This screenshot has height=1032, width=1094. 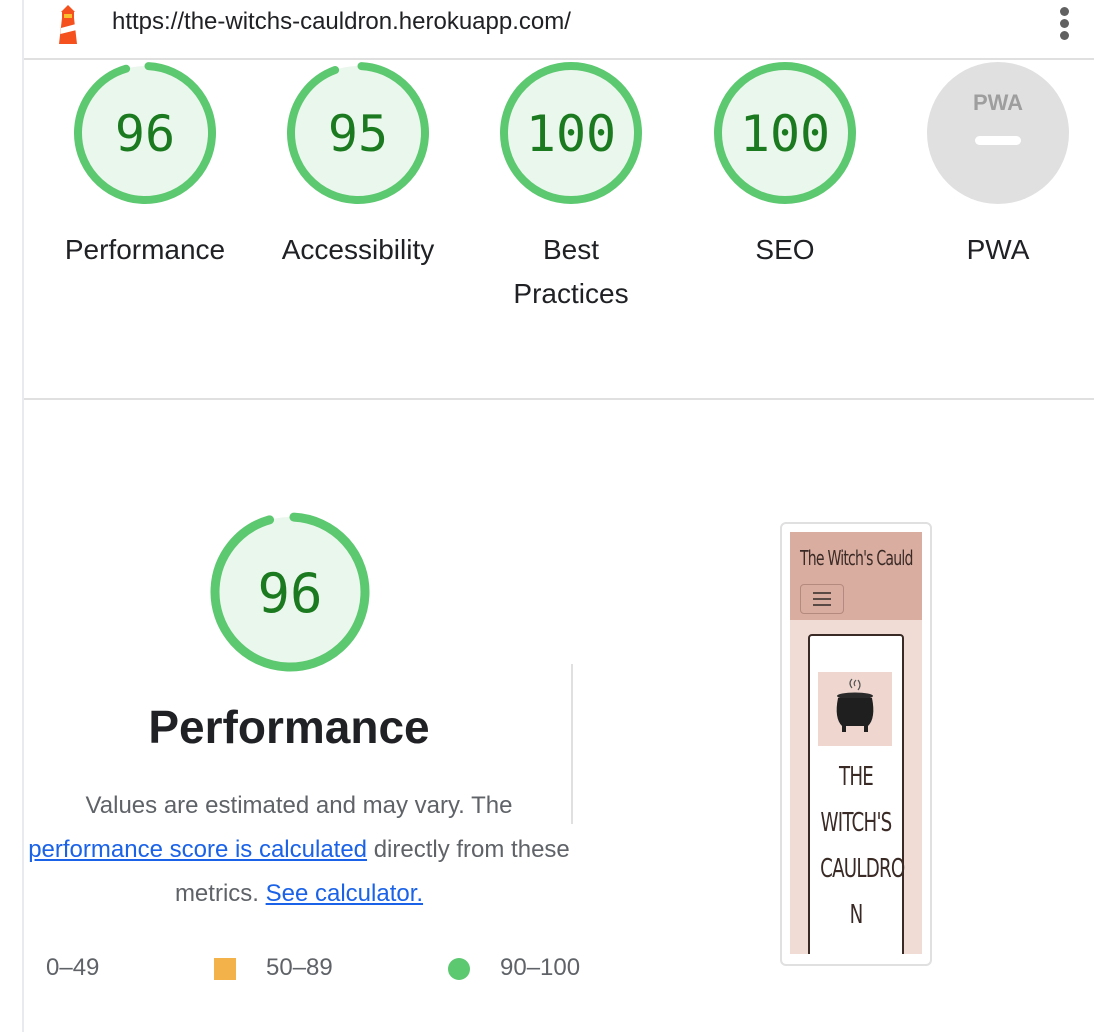 I want to click on score-ring: 96, so click(x=145, y=133).